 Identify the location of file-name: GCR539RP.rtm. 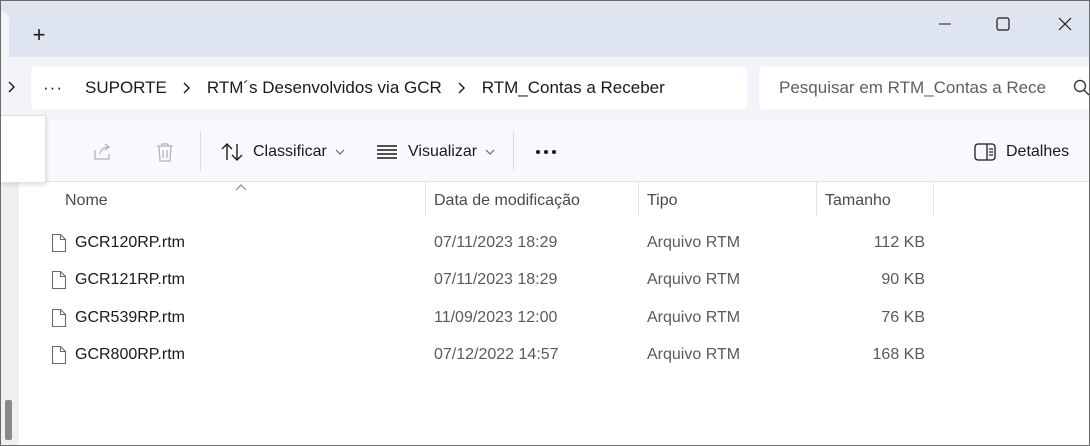
(130, 317).